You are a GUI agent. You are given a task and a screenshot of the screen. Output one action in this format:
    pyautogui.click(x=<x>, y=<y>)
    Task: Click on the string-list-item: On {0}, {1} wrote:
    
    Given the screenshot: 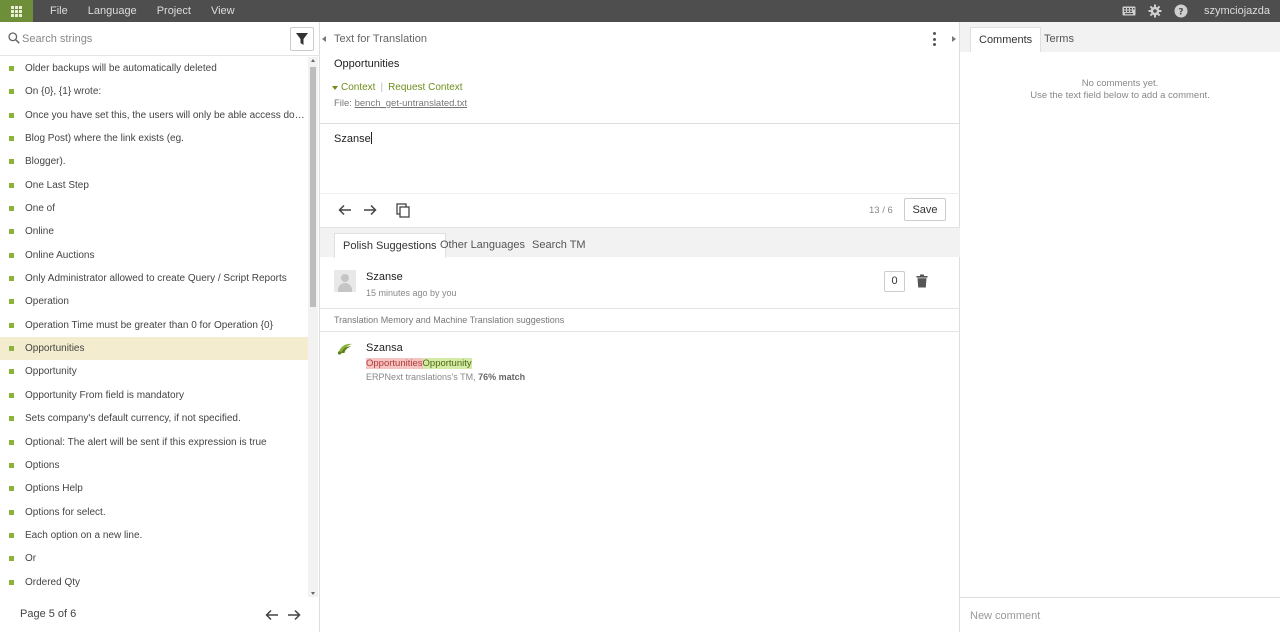 What is the action you would take?
    pyautogui.click(x=154, y=91)
    